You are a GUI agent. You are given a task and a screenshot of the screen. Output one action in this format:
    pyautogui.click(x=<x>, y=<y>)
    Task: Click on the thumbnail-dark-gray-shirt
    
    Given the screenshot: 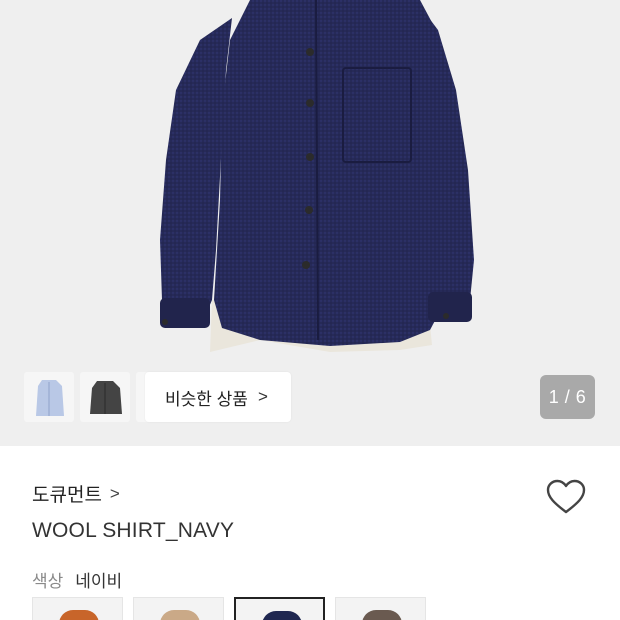 What is the action you would take?
    pyautogui.click(x=105, y=397)
    